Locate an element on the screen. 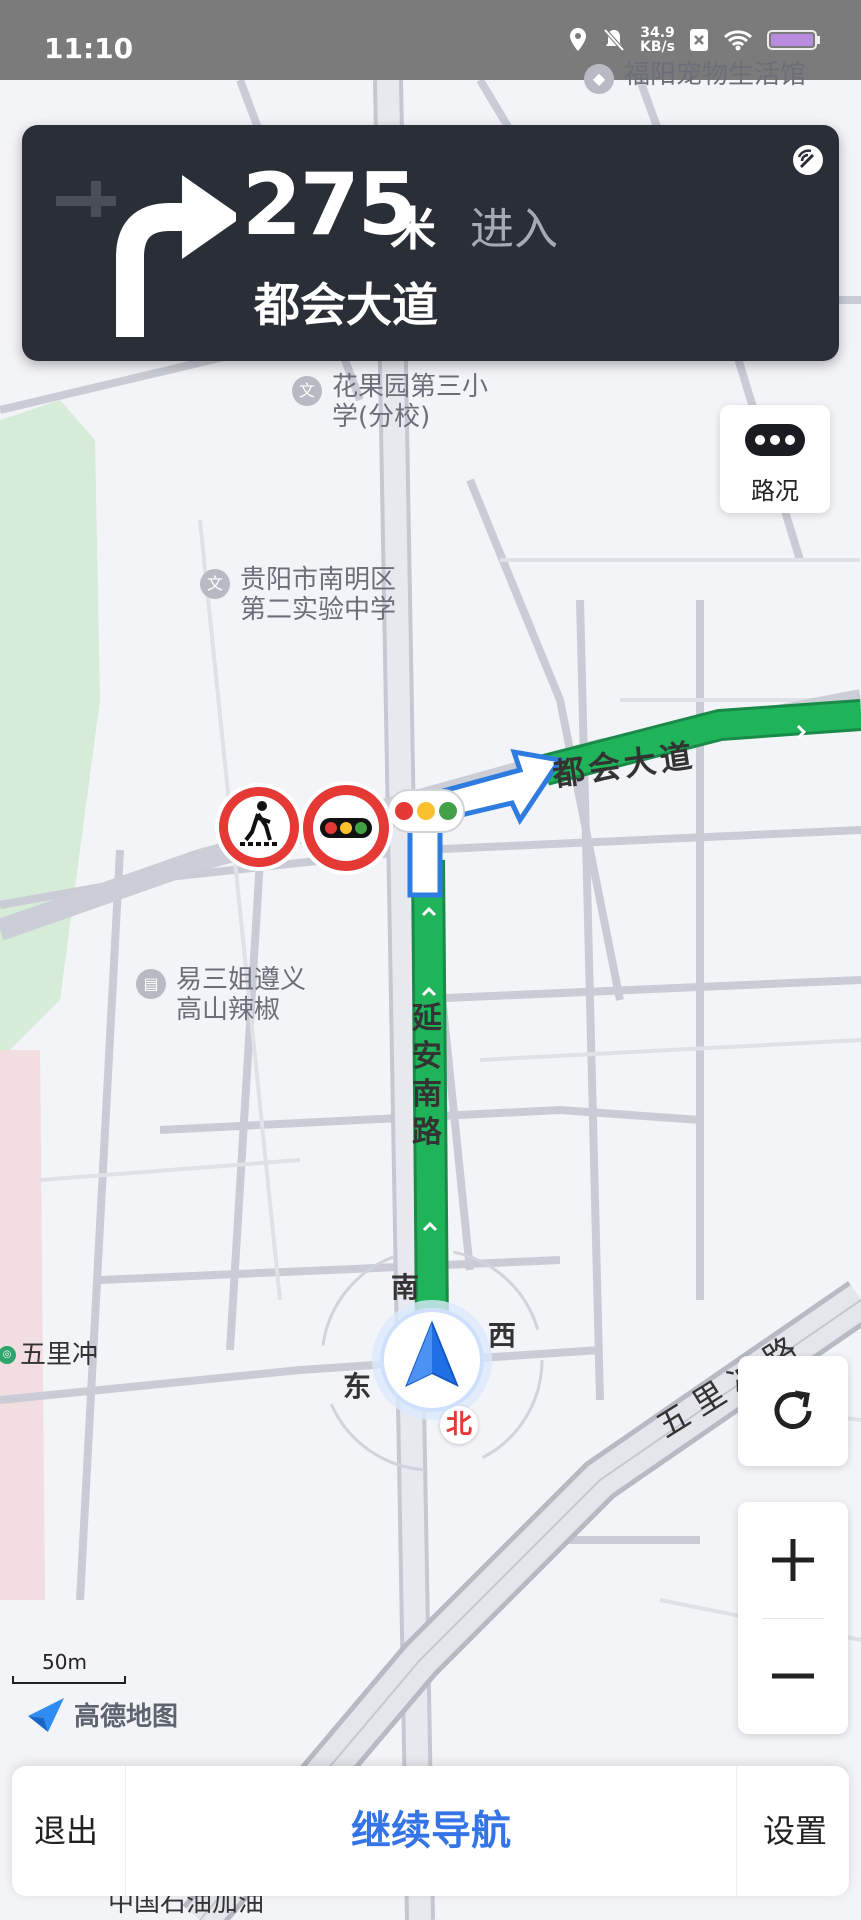 This screenshot has width=861, height=1920. pedestrian-crossing-sign-icon is located at coordinates (259, 827).